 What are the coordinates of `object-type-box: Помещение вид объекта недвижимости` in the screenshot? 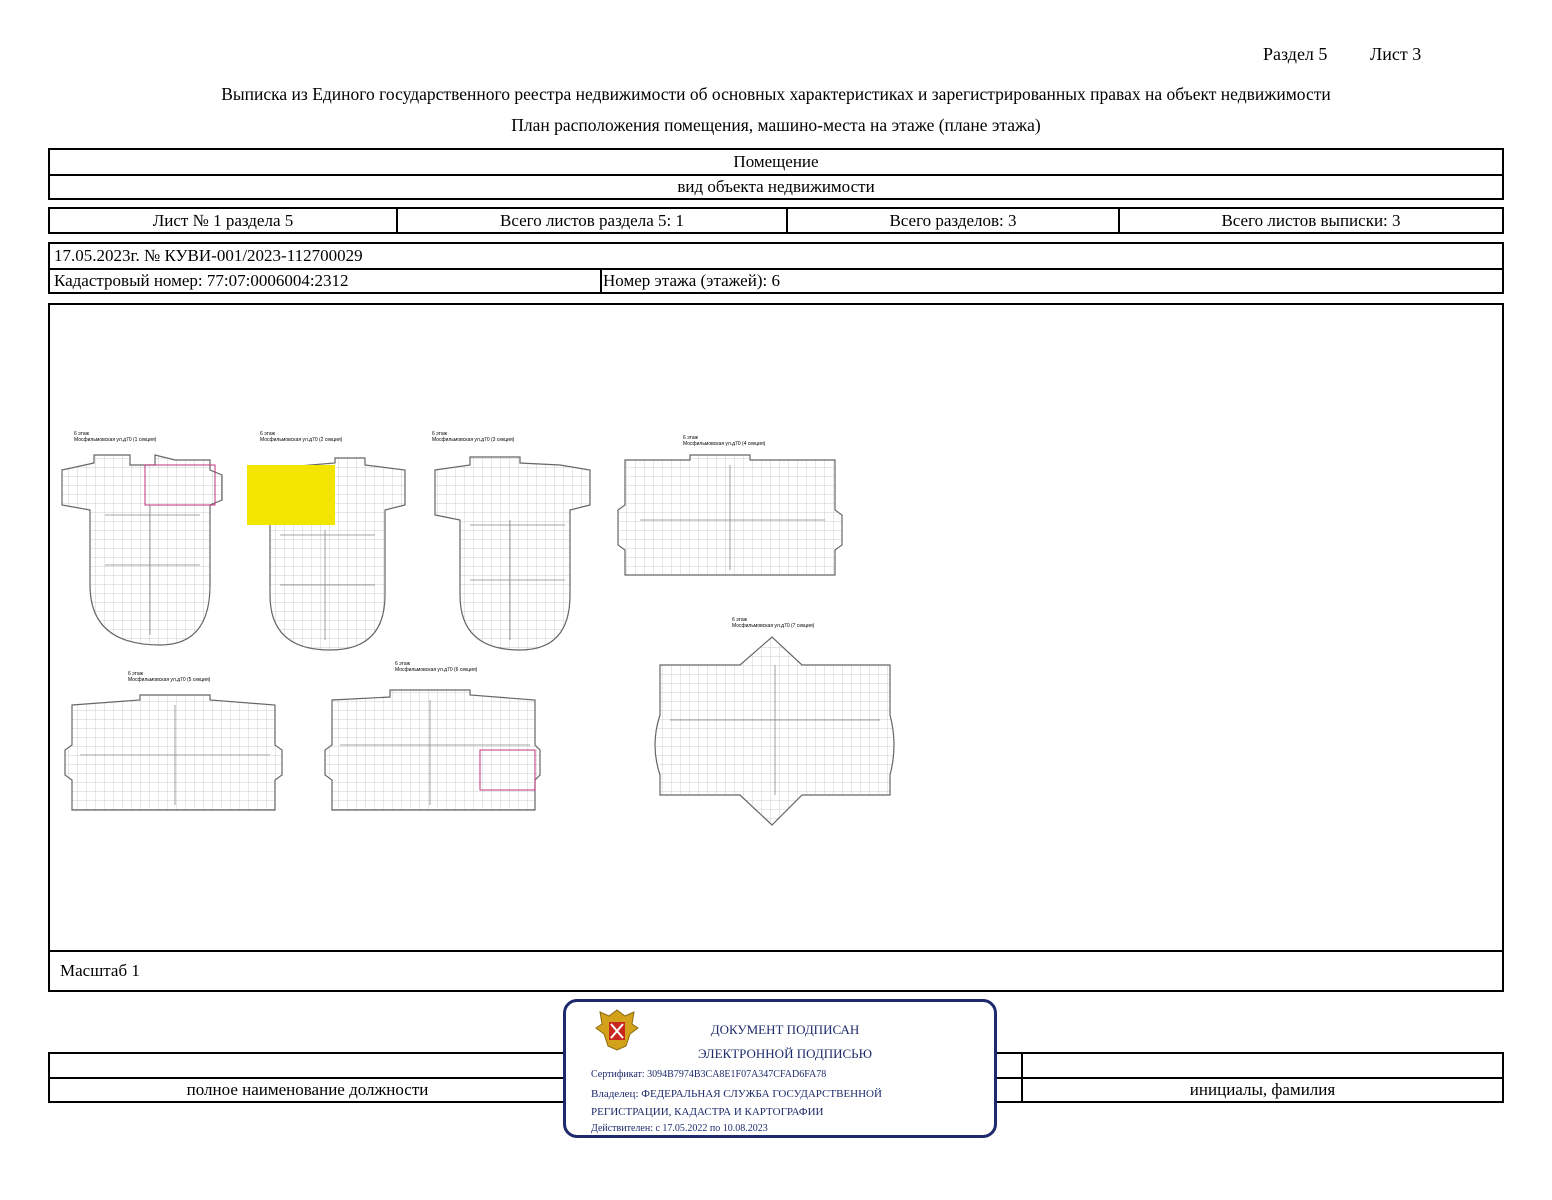 It's located at (776, 174).